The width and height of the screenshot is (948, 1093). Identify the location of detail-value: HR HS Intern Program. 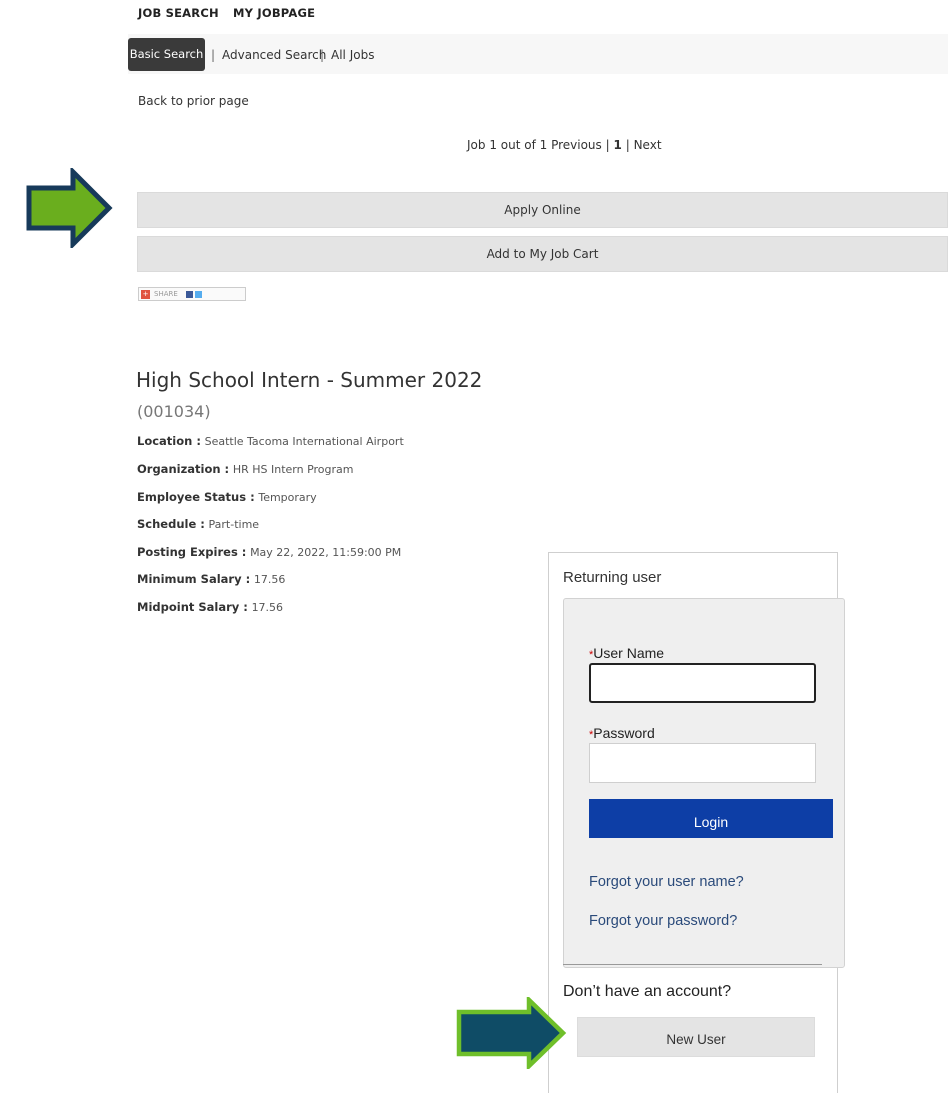
(293, 469).